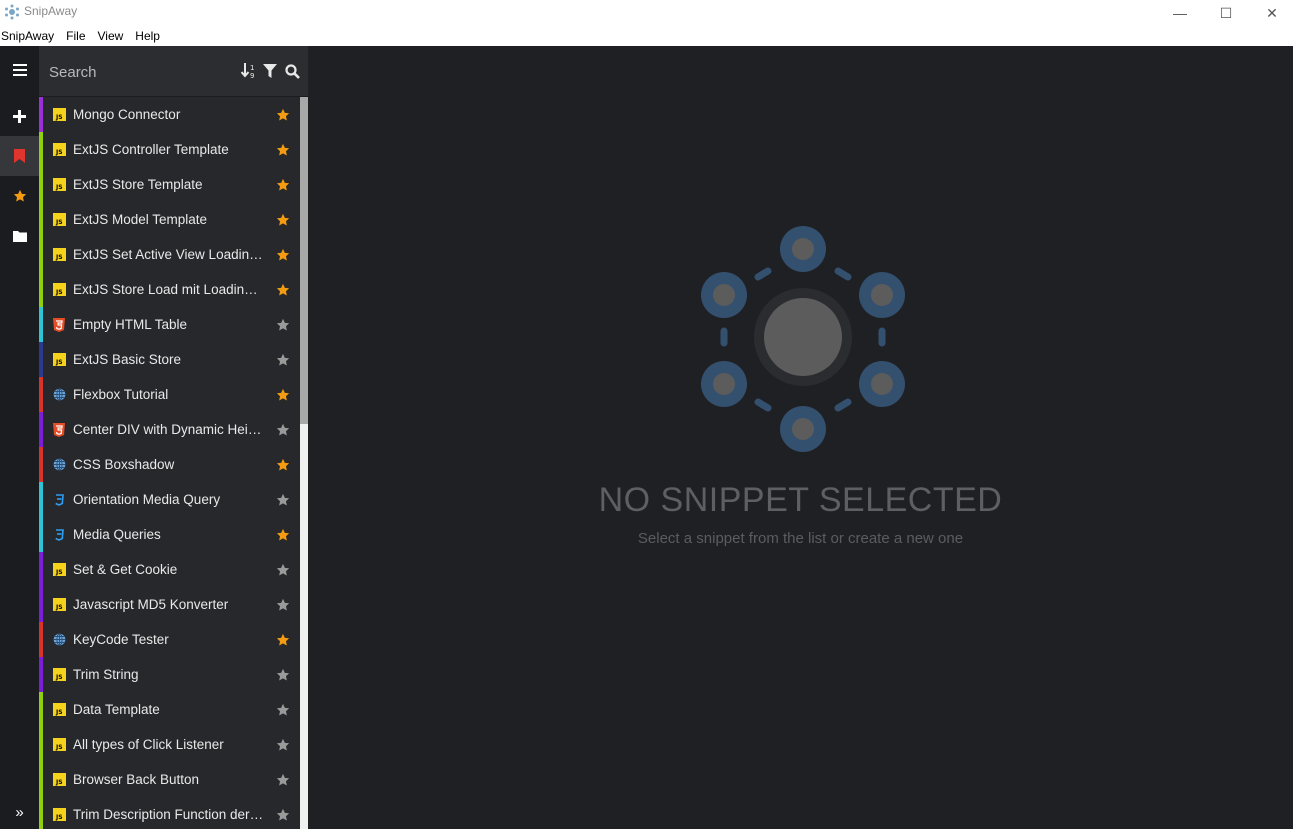  What do you see at coordinates (169, 429) in the screenshot?
I see `snippet-list-item: Center DIV with Dynamic Height` at bounding box center [169, 429].